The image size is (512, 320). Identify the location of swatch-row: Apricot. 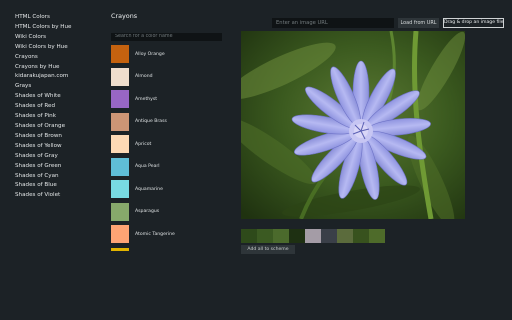
(166, 144).